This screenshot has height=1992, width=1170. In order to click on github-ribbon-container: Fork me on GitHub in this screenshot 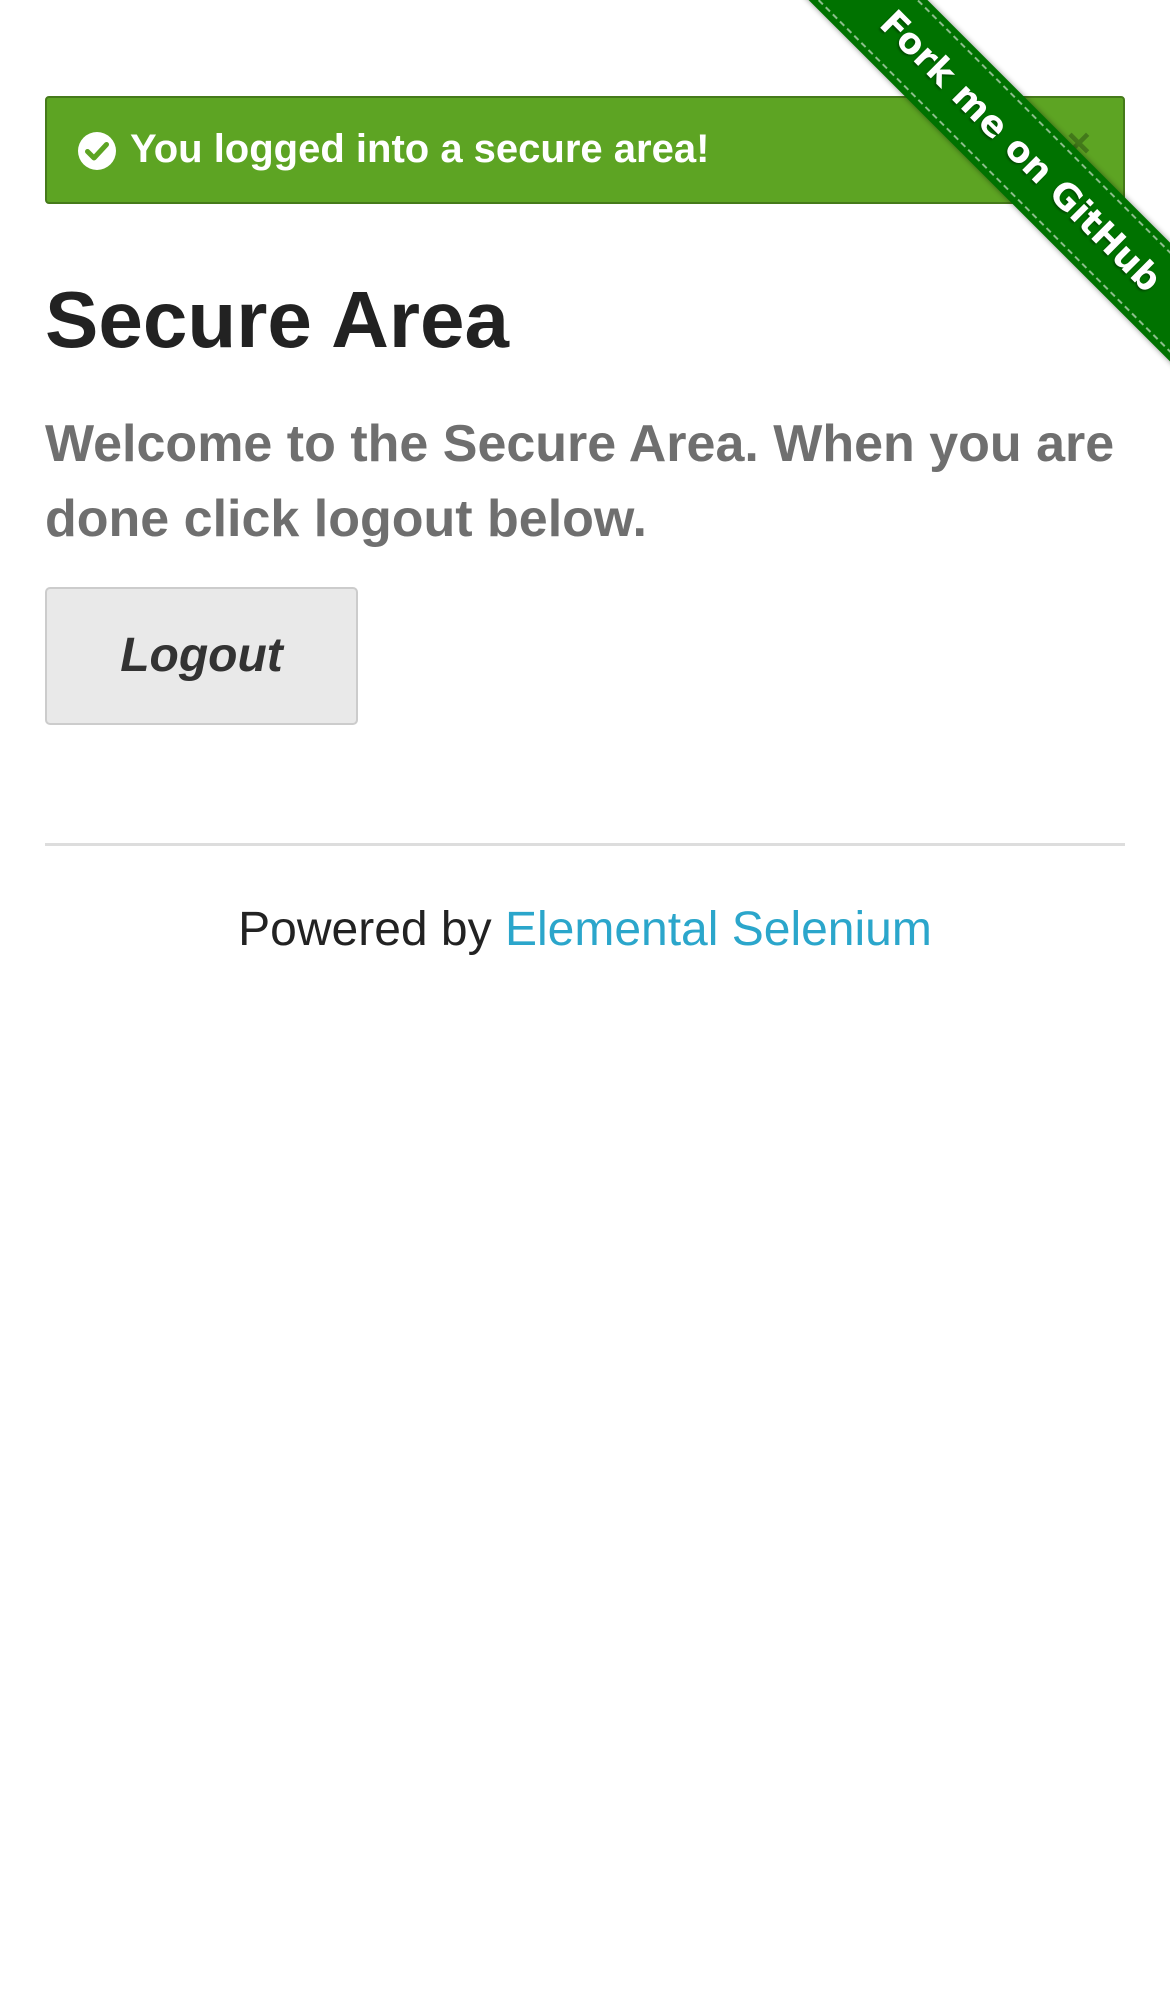, I will do `click(960, 210)`.